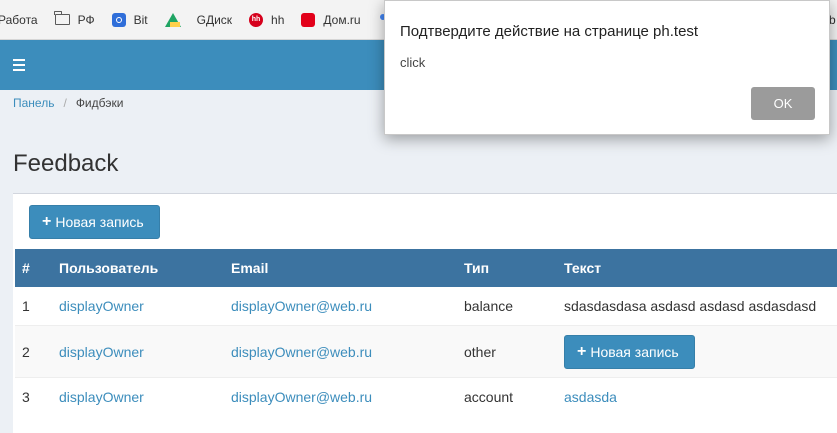 The width and height of the screenshot is (837, 433). Describe the element at coordinates (634, 351) in the screenshot. I see `row-new-record-label: Новая запись` at that location.